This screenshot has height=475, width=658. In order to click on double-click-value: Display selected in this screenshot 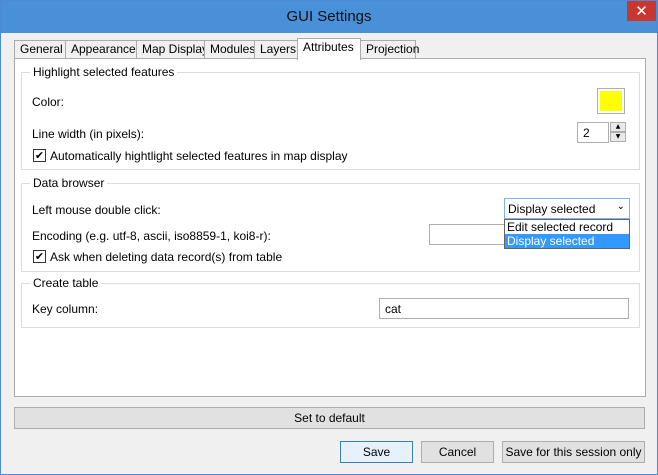, I will do `click(552, 209)`.